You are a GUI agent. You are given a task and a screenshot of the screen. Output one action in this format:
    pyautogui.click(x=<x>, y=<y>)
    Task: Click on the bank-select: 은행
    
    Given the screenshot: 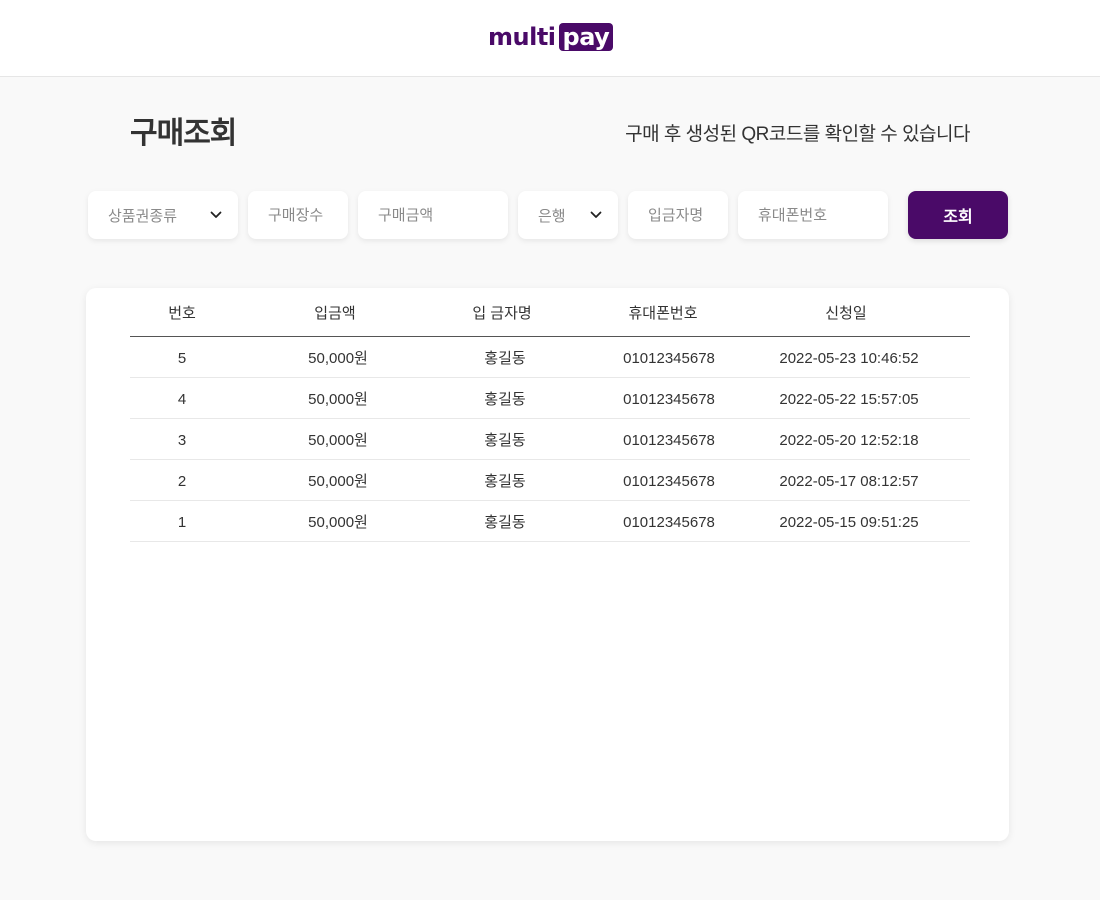 What is the action you would take?
    pyautogui.click(x=568, y=215)
    